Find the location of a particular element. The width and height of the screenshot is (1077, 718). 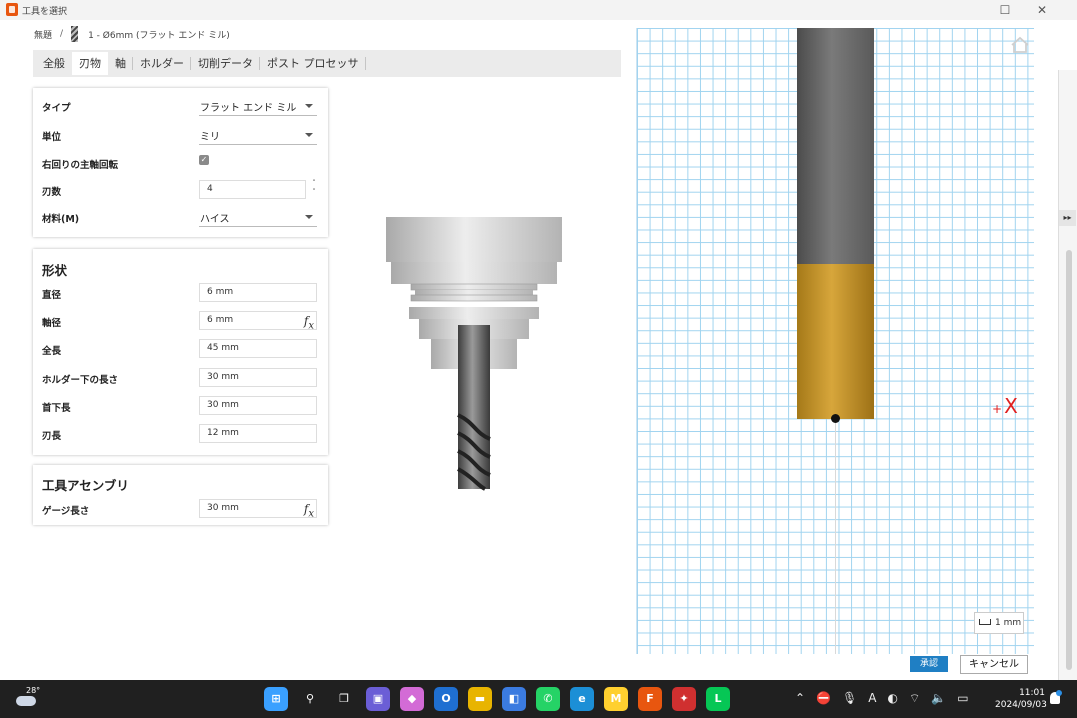

preview-shank is located at coordinates (835, 146).